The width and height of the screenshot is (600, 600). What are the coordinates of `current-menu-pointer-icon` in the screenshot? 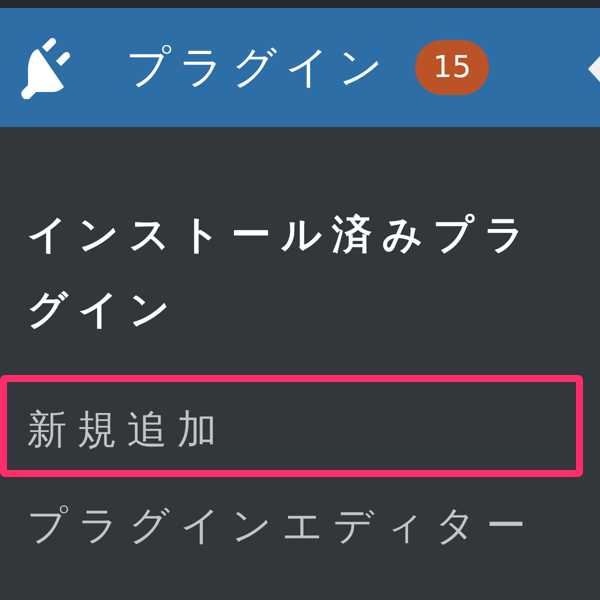 It's located at (594, 69).